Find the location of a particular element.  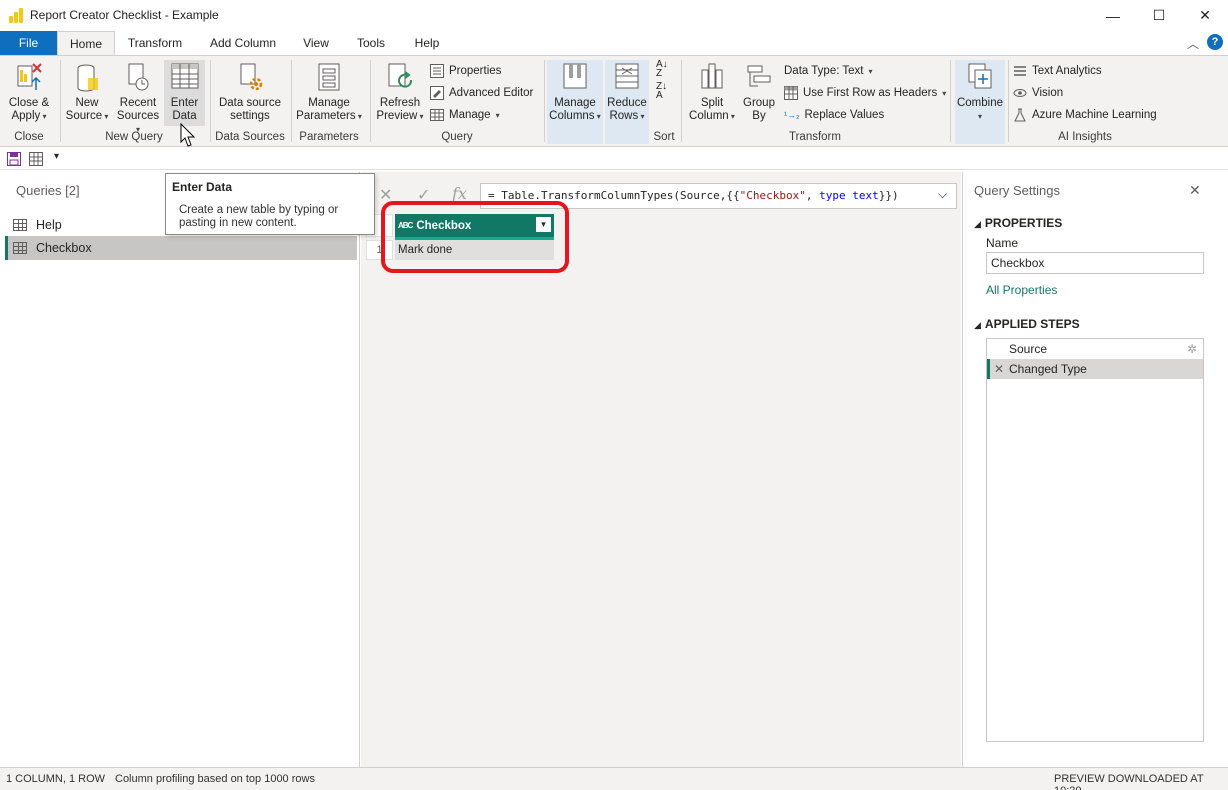

tab-tools: Tools is located at coordinates (371, 43).